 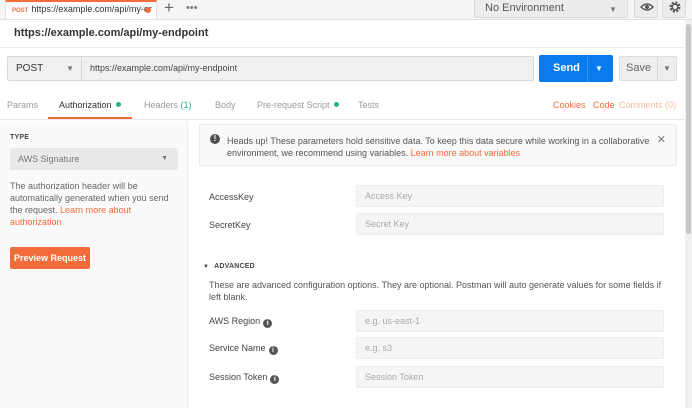 What do you see at coordinates (225, 105) in the screenshot?
I see `tab-body: Body` at bounding box center [225, 105].